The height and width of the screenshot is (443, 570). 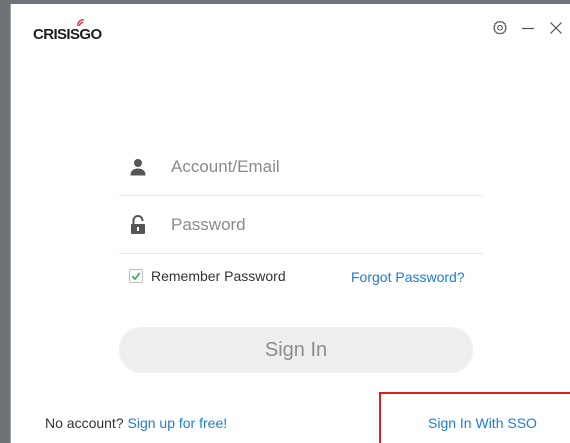 What do you see at coordinates (56, 34) in the screenshot?
I see `logo-text-crisis: CRISIS` at bounding box center [56, 34].